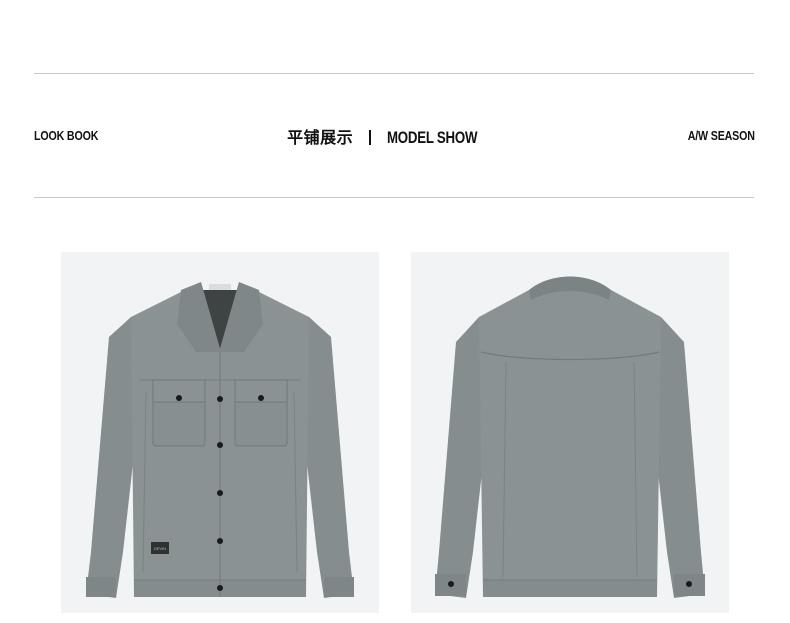  What do you see at coordinates (432, 137) in the screenshot?
I see `section-title-en: MODEL SHOW` at bounding box center [432, 137].